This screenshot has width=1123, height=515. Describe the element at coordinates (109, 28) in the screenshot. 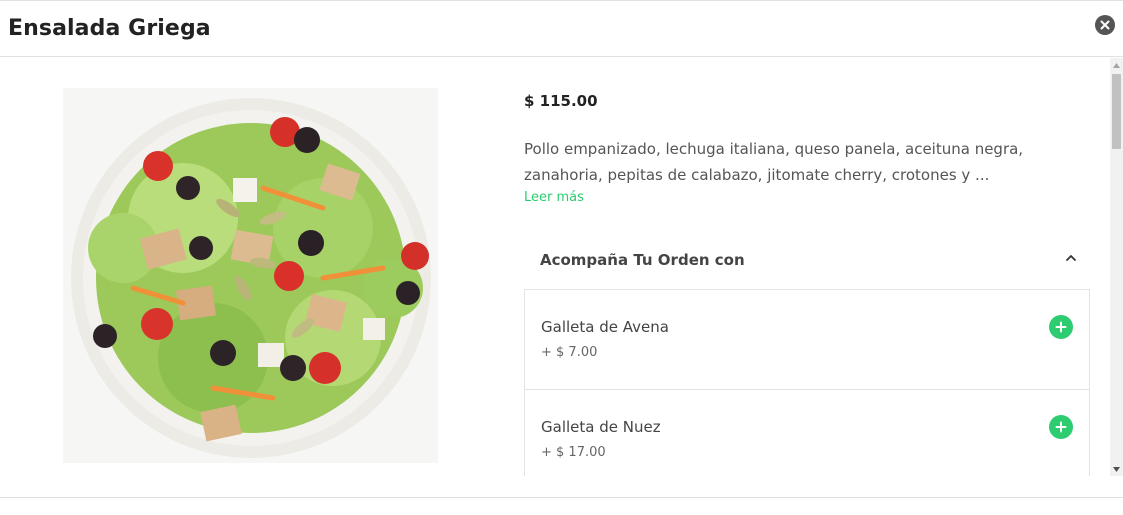

I see `modal-title: Ensalada Griega` at that location.